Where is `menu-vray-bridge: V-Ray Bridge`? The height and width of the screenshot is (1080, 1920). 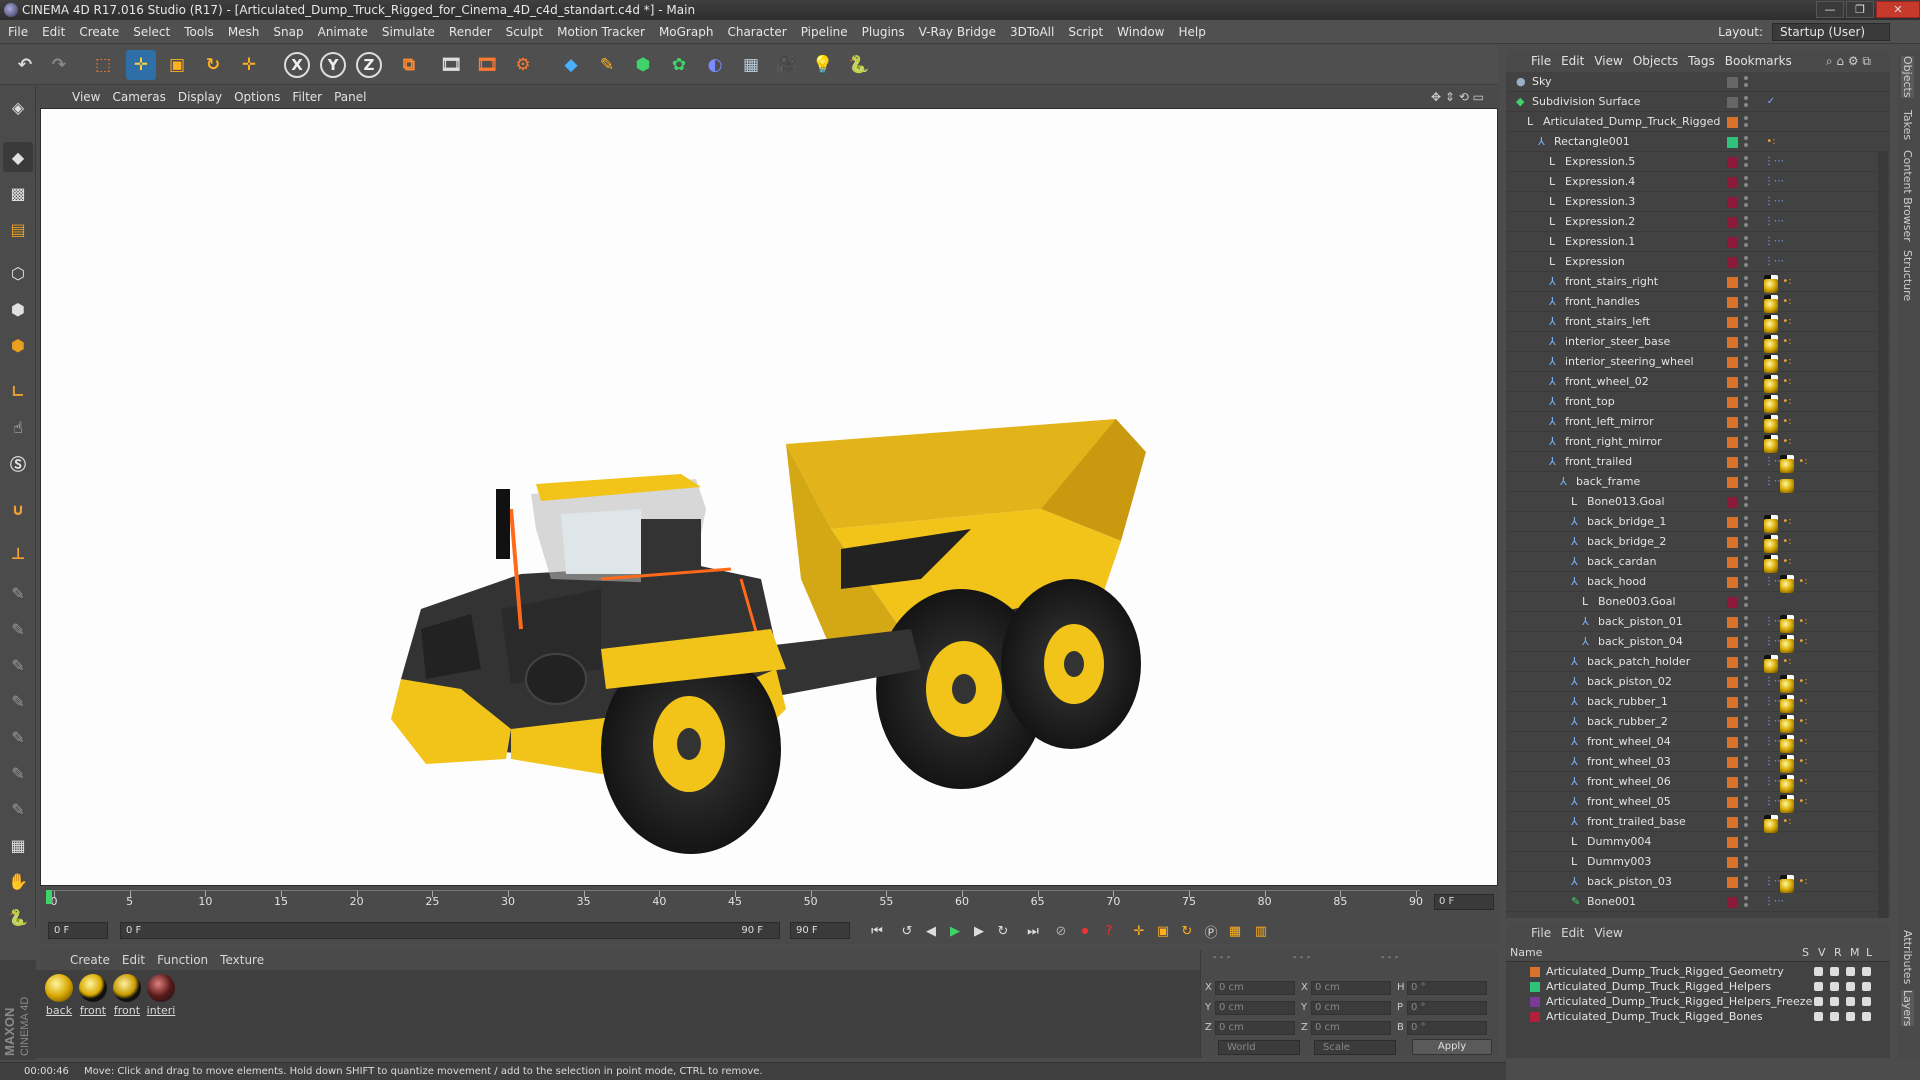
menu-vray-bridge: V-Ray Bridge is located at coordinates (957, 32).